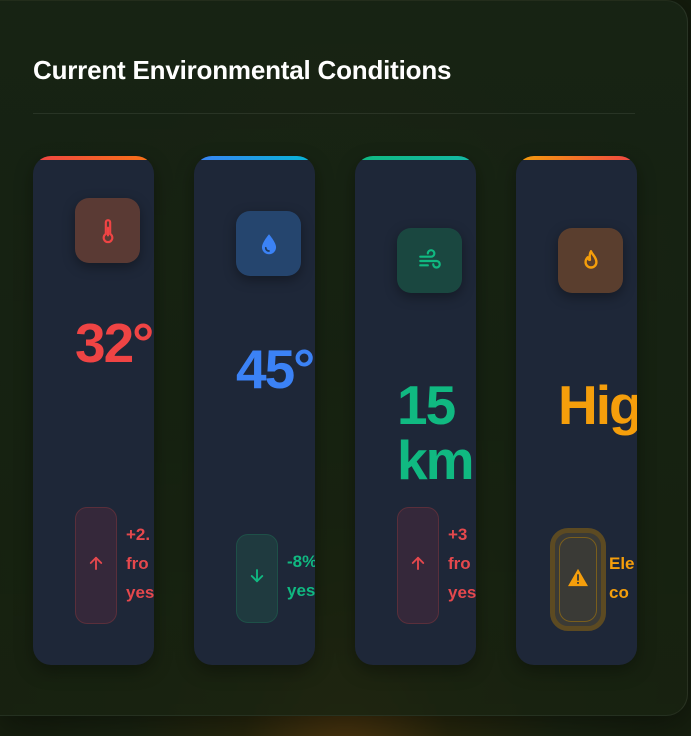  I want to click on fire-risk-card: Hig Ele co, so click(576, 410).